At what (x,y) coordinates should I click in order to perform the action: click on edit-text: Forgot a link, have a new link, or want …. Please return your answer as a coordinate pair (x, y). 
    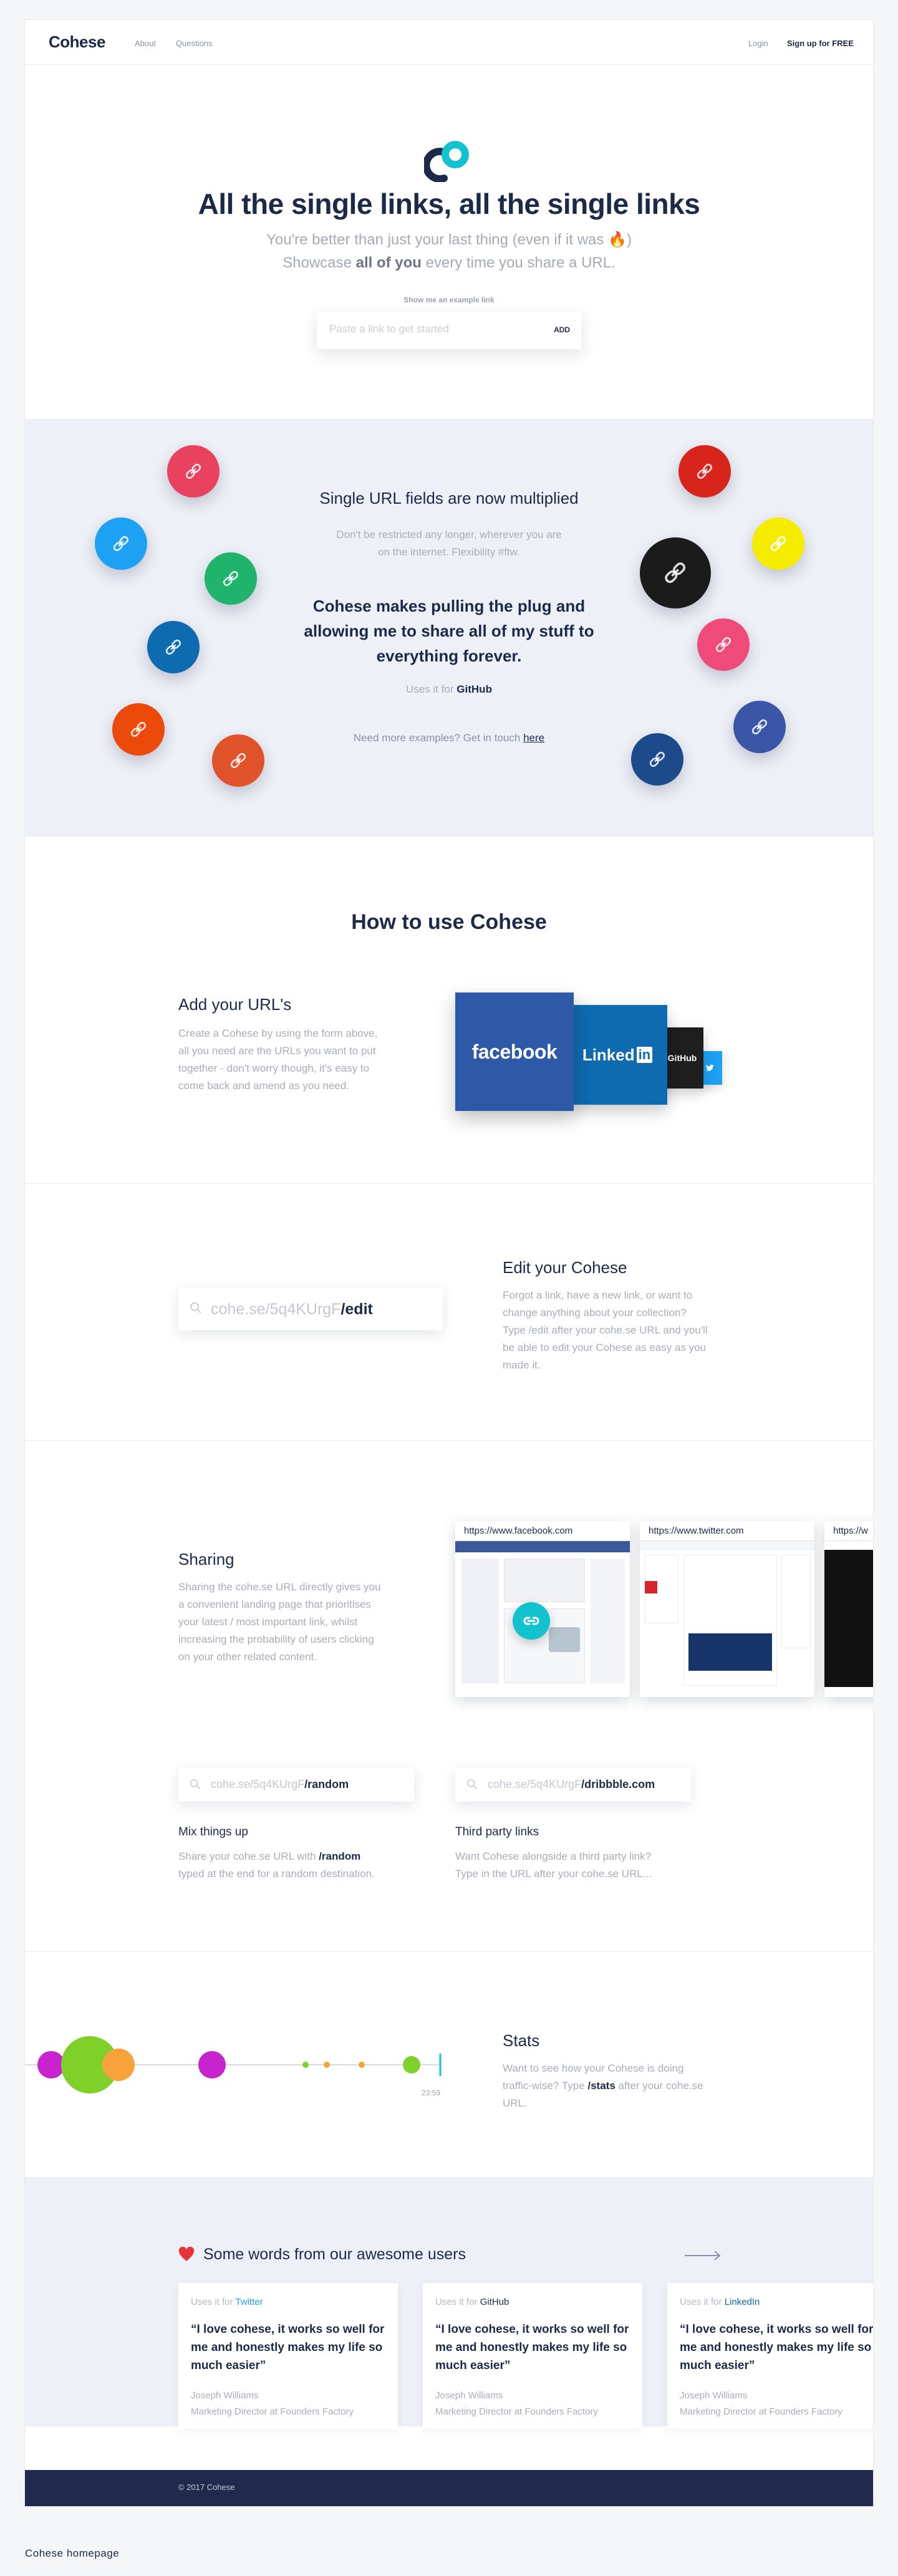
    Looking at the image, I should click on (605, 1330).